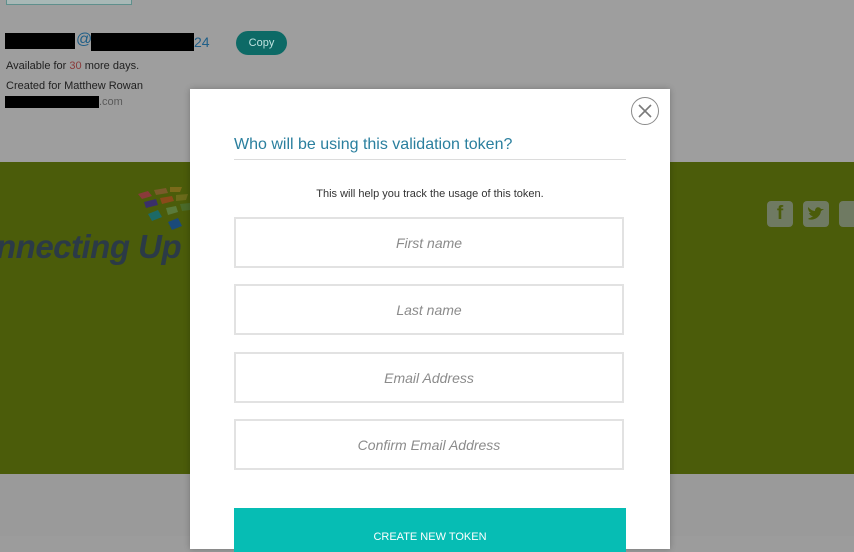  What do you see at coordinates (69, 2) in the screenshot?
I see `top-button-fragment` at bounding box center [69, 2].